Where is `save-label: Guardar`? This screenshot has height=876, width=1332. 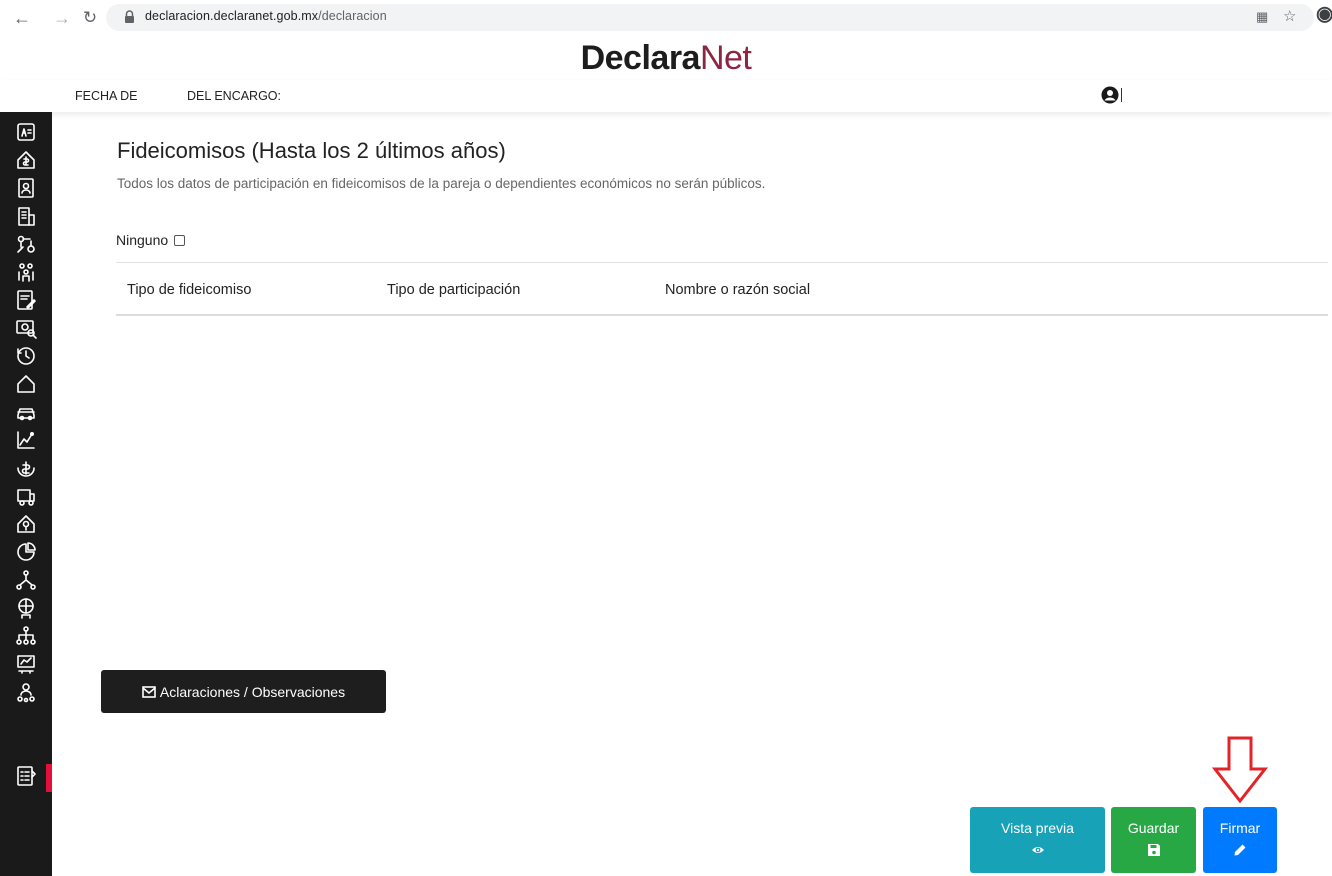 save-label: Guardar is located at coordinates (1153, 828).